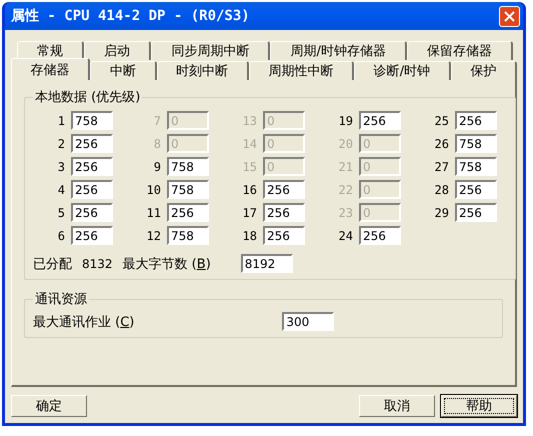  What do you see at coordinates (301, 70) in the screenshot?
I see `tab: 周期性中断` at bounding box center [301, 70].